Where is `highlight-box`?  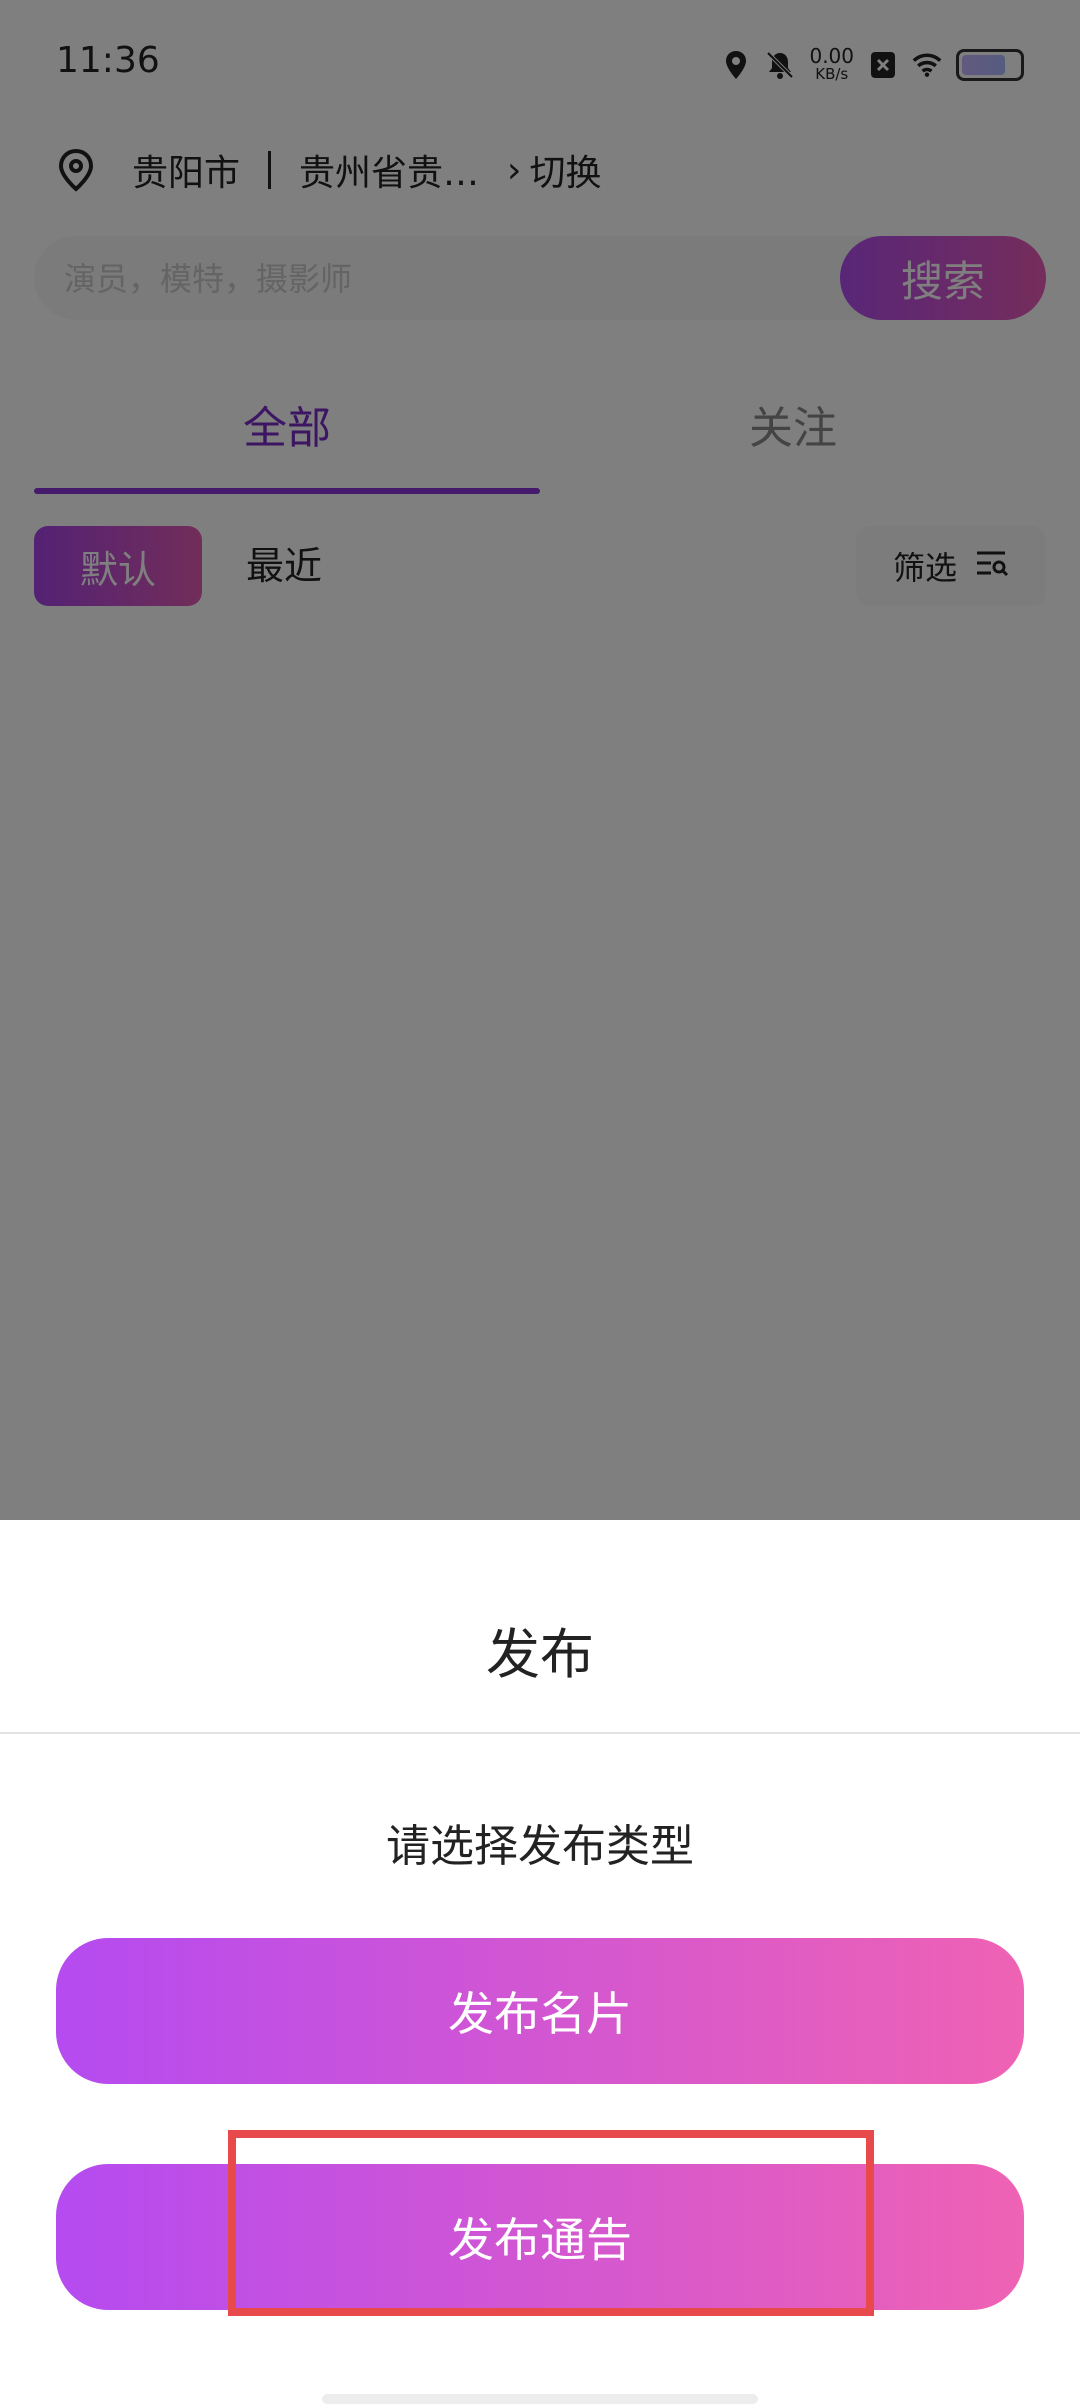
highlight-box is located at coordinates (551, 2223).